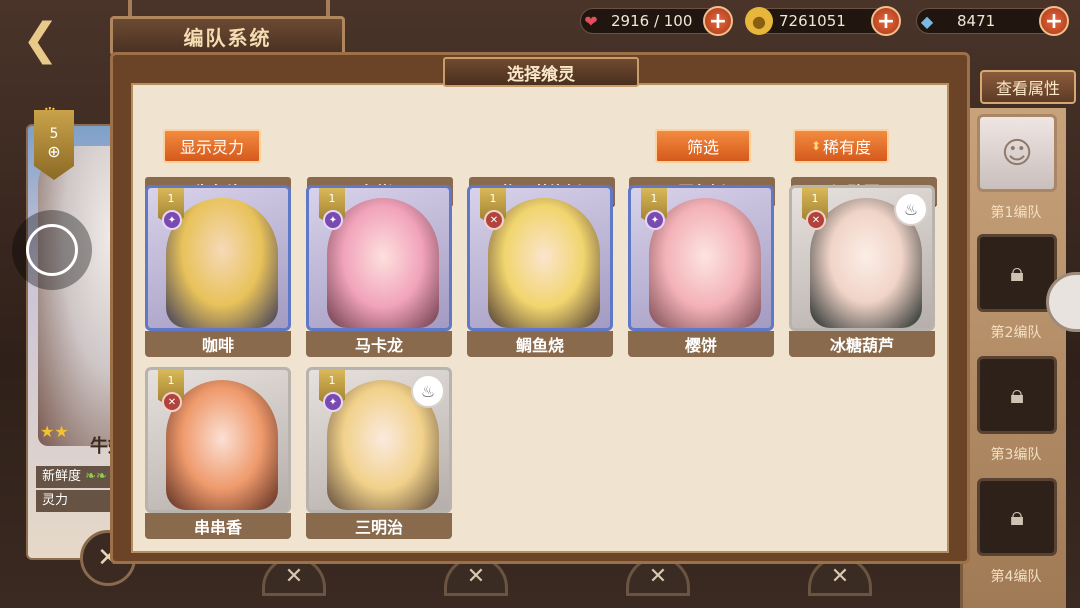  What do you see at coordinates (1016, 333) in the screenshot?
I see `team-label-2: 第2编队` at bounding box center [1016, 333].